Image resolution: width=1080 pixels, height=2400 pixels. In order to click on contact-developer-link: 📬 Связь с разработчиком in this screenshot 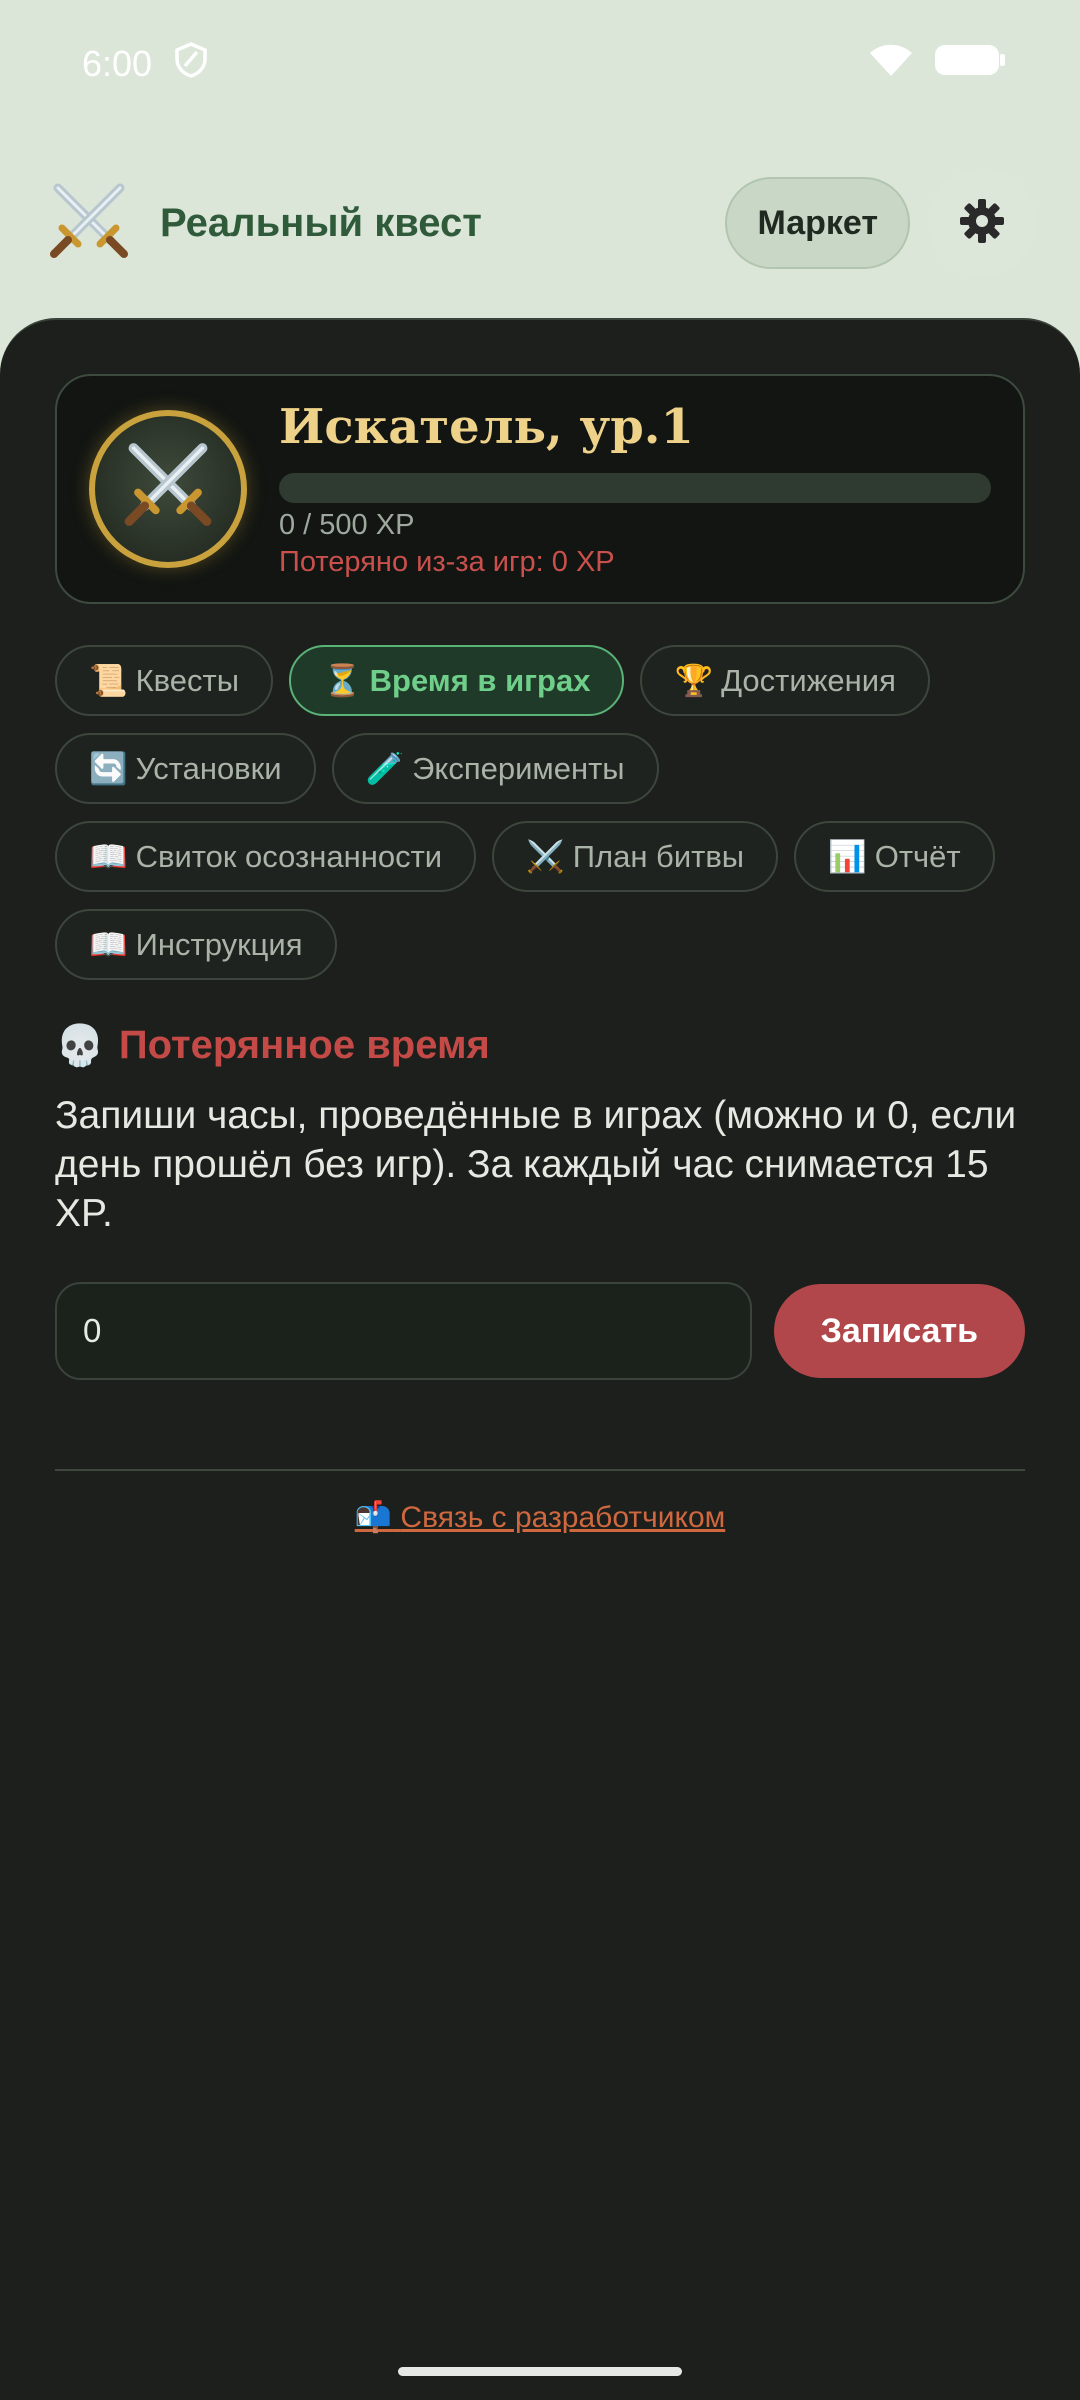, I will do `click(540, 1517)`.